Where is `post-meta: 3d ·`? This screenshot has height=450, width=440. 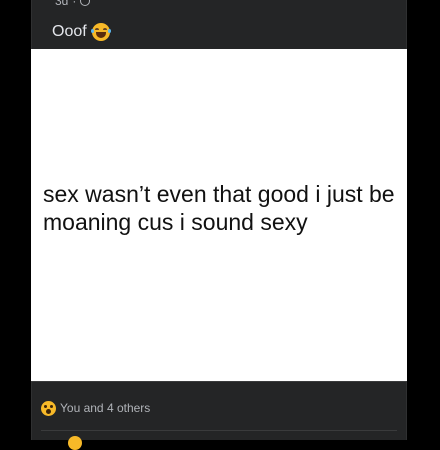 post-meta: 3d · is located at coordinates (73, 4).